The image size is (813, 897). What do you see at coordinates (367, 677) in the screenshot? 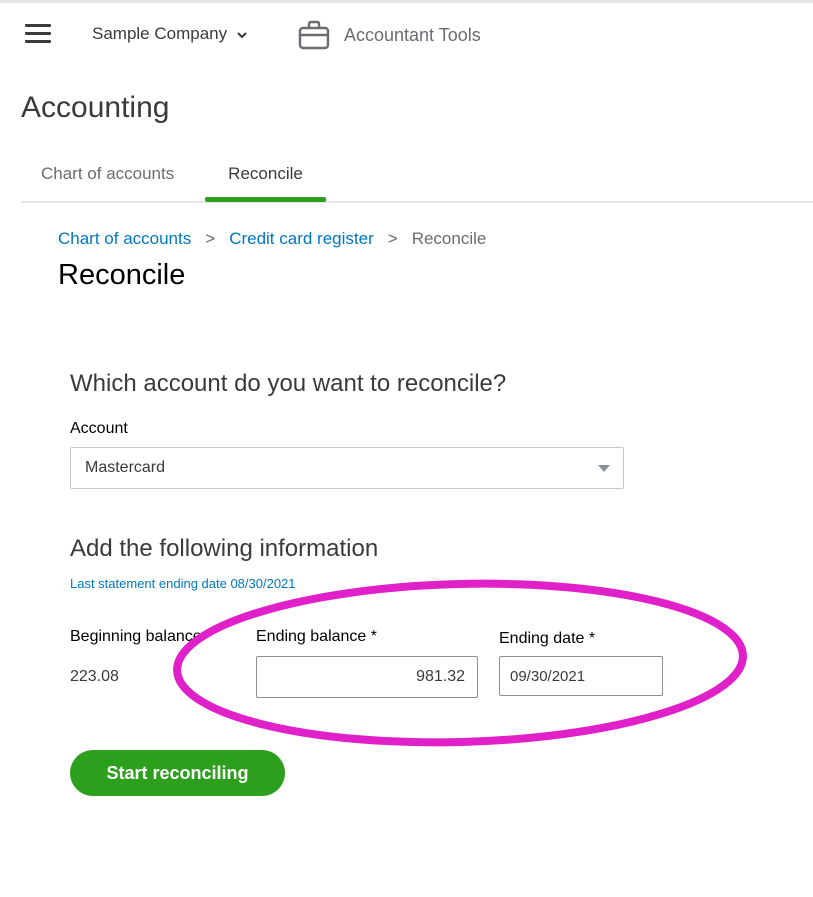
I see `ending-balance-input` at bounding box center [367, 677].